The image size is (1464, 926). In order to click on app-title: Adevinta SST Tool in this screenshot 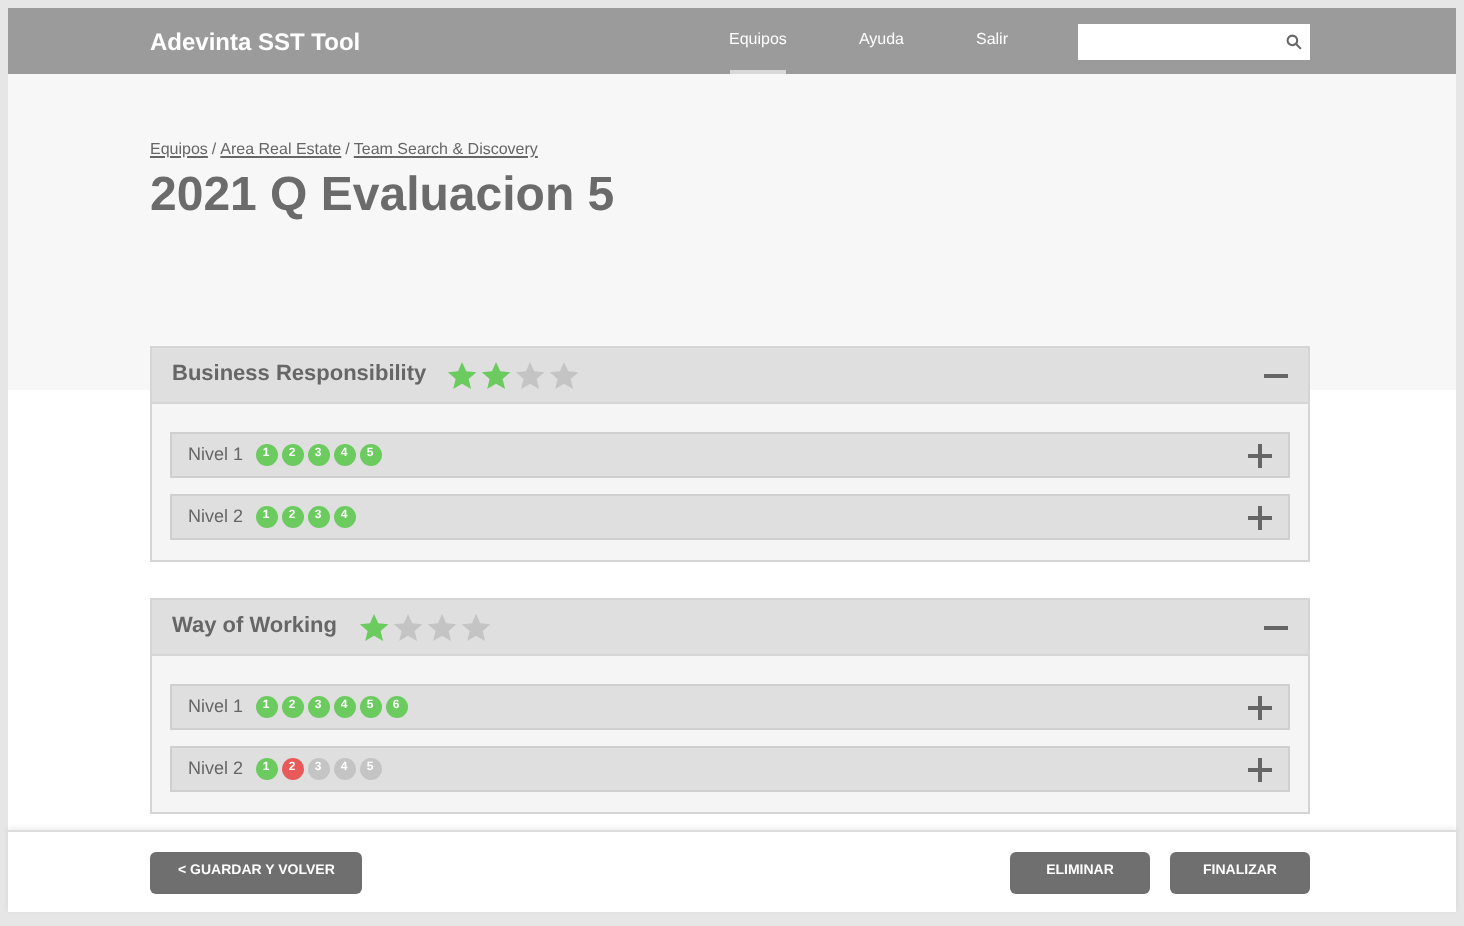, I will do `click(255, 42)`.